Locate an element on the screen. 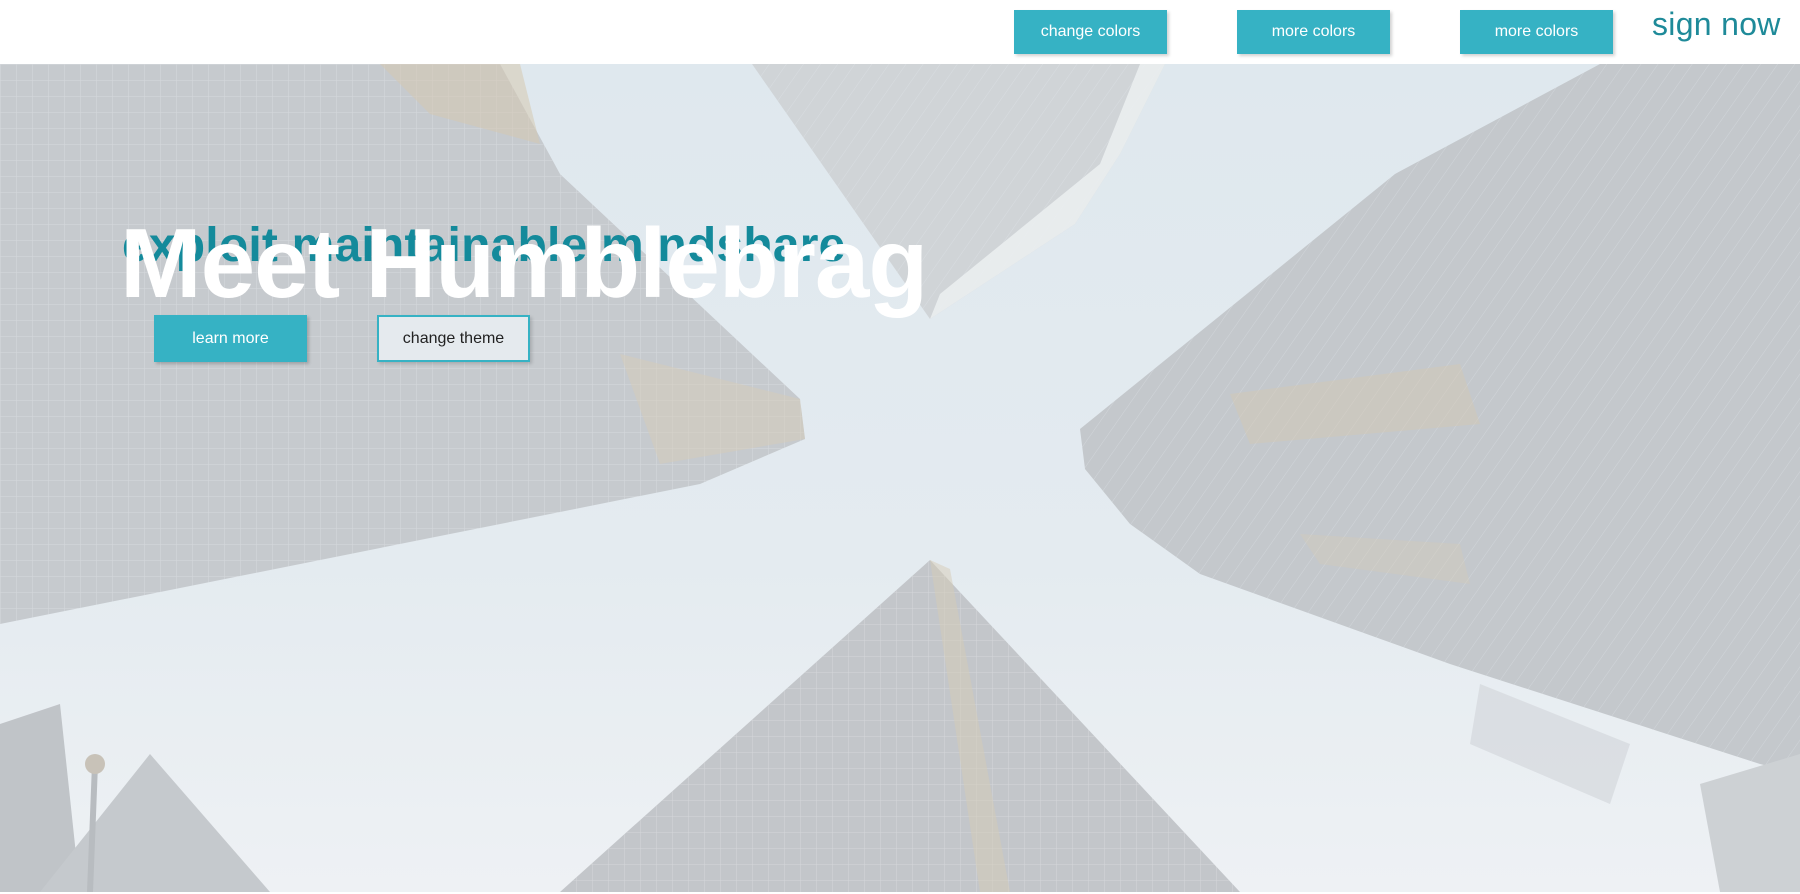  learn-more-button: learn more is located at coordinates (230, 338).